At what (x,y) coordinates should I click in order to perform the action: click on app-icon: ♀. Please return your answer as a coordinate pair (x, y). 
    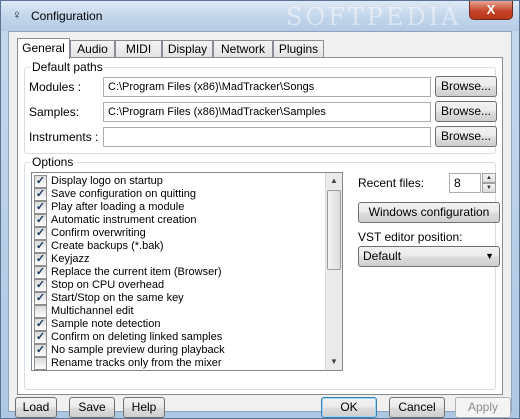
    Looking at the image, I should click on (17, 14).